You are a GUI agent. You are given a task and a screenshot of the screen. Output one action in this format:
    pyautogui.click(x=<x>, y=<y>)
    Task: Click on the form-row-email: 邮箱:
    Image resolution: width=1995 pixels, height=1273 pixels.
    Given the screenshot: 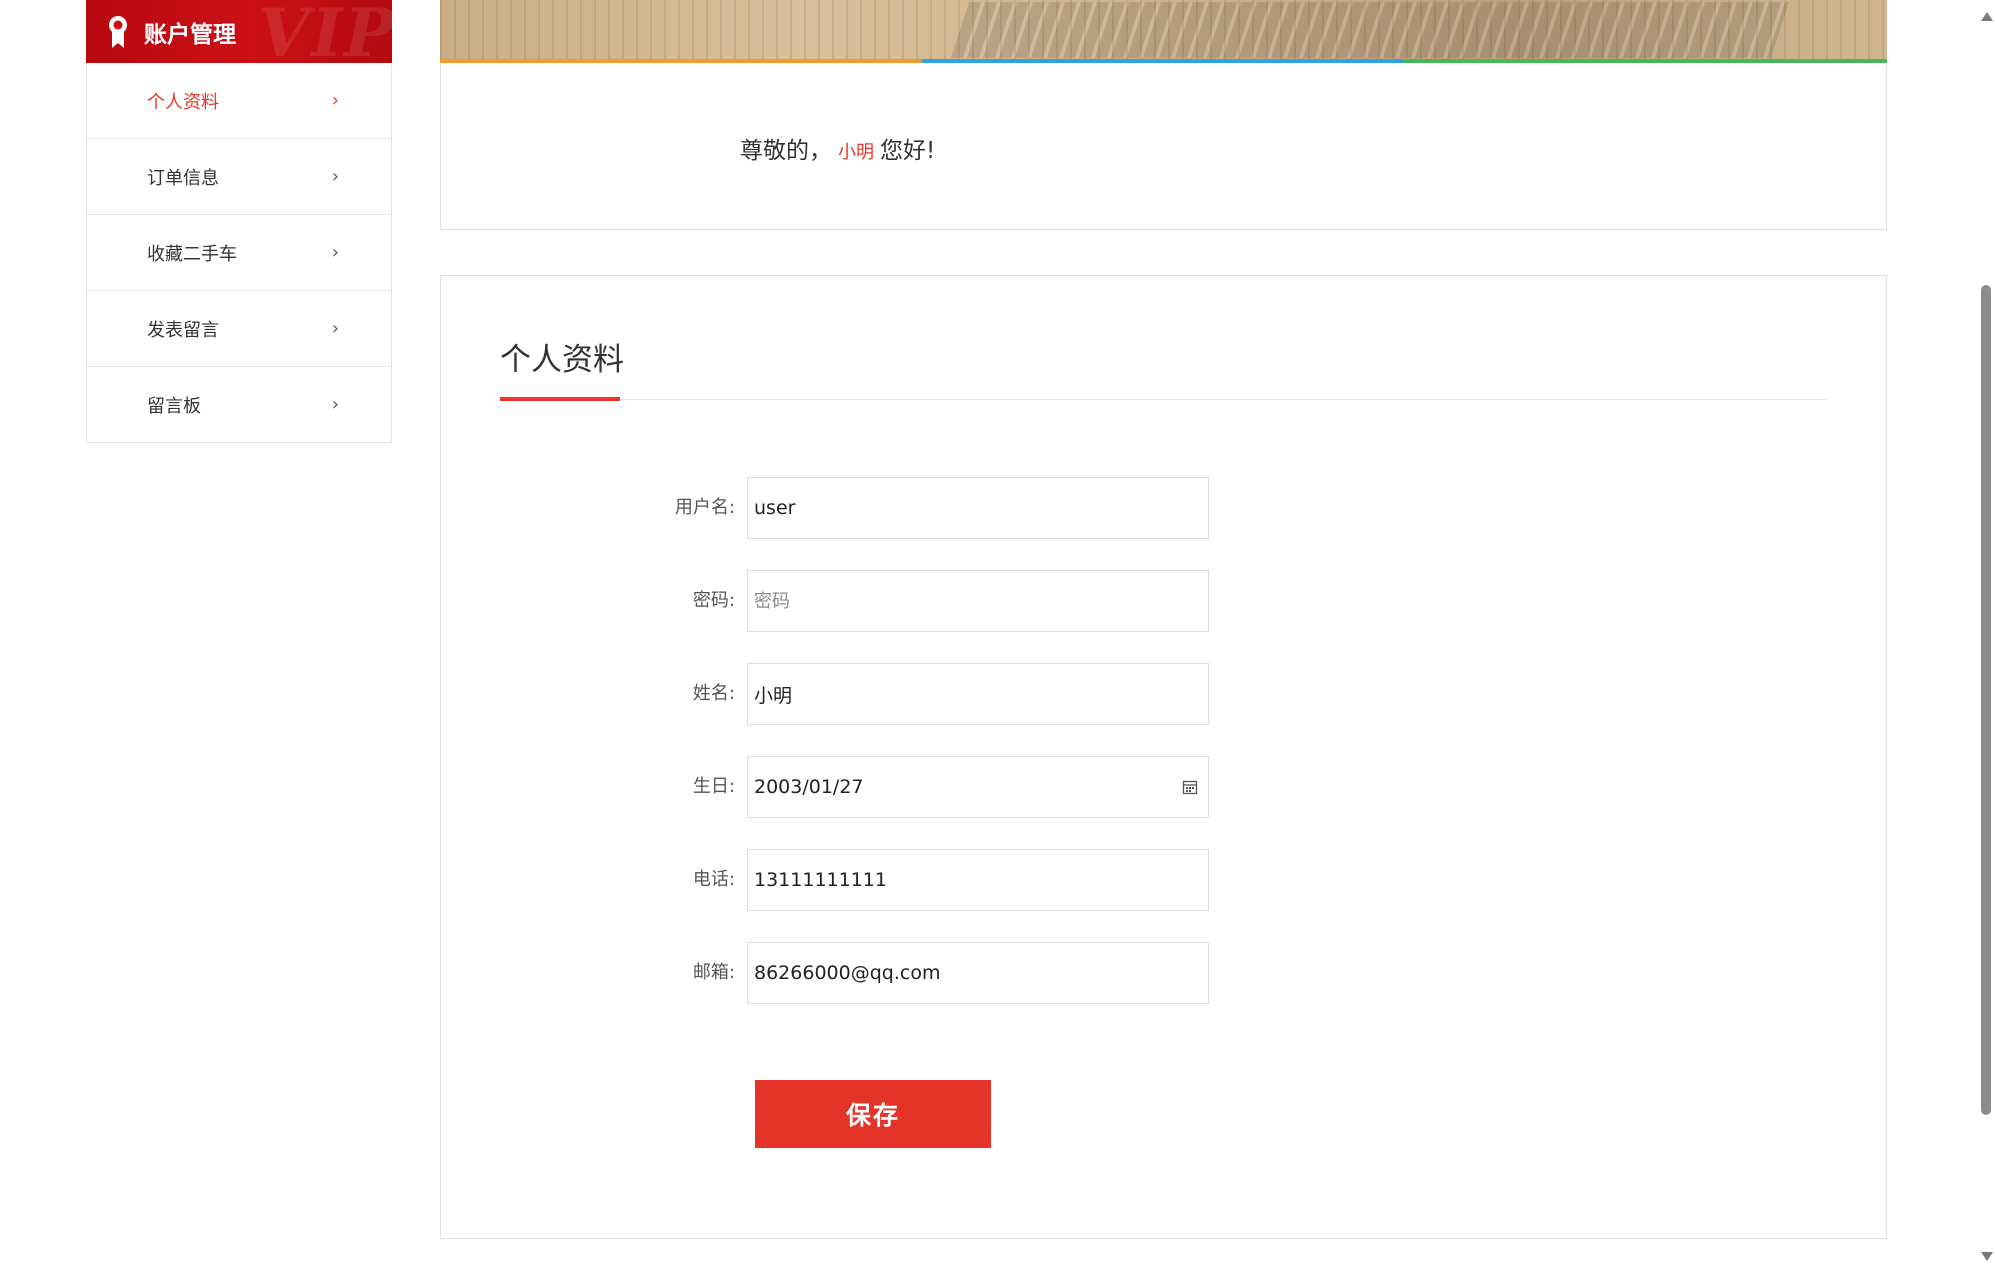 What is the action you would take?
    pyautogui.click(x=941, y=973)
    